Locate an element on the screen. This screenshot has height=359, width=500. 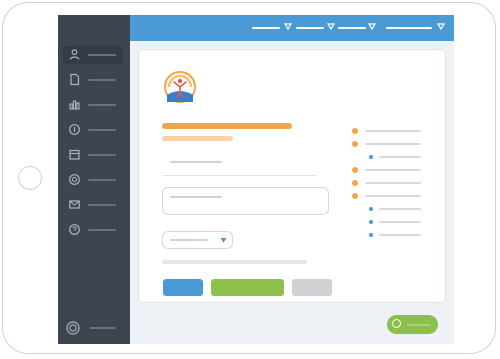
cancel-button is located at coordinates (312, 287).